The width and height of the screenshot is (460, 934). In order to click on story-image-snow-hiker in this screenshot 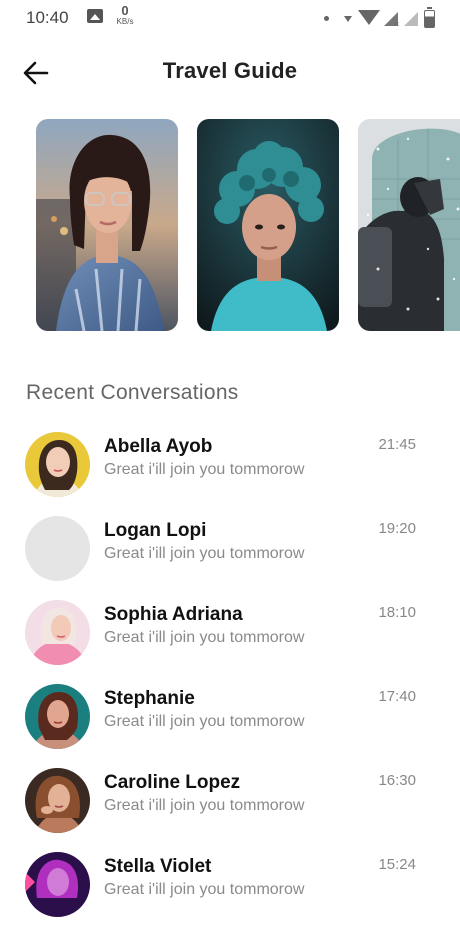, I will do `click(409, 225)`.